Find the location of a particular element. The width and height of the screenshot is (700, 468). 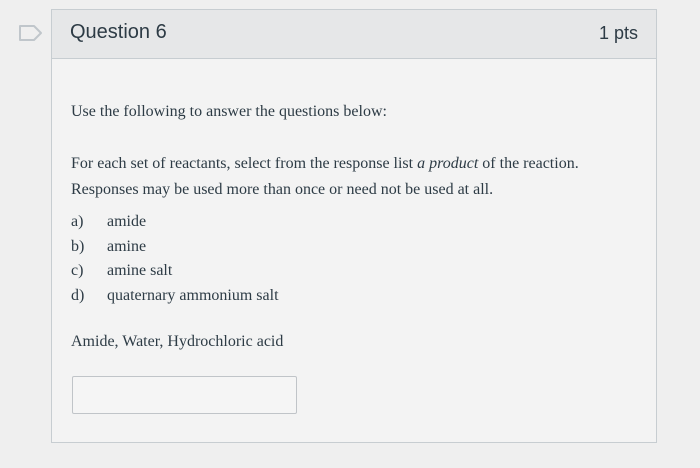

option-text: amine salt is located at coordinates (140, 270).